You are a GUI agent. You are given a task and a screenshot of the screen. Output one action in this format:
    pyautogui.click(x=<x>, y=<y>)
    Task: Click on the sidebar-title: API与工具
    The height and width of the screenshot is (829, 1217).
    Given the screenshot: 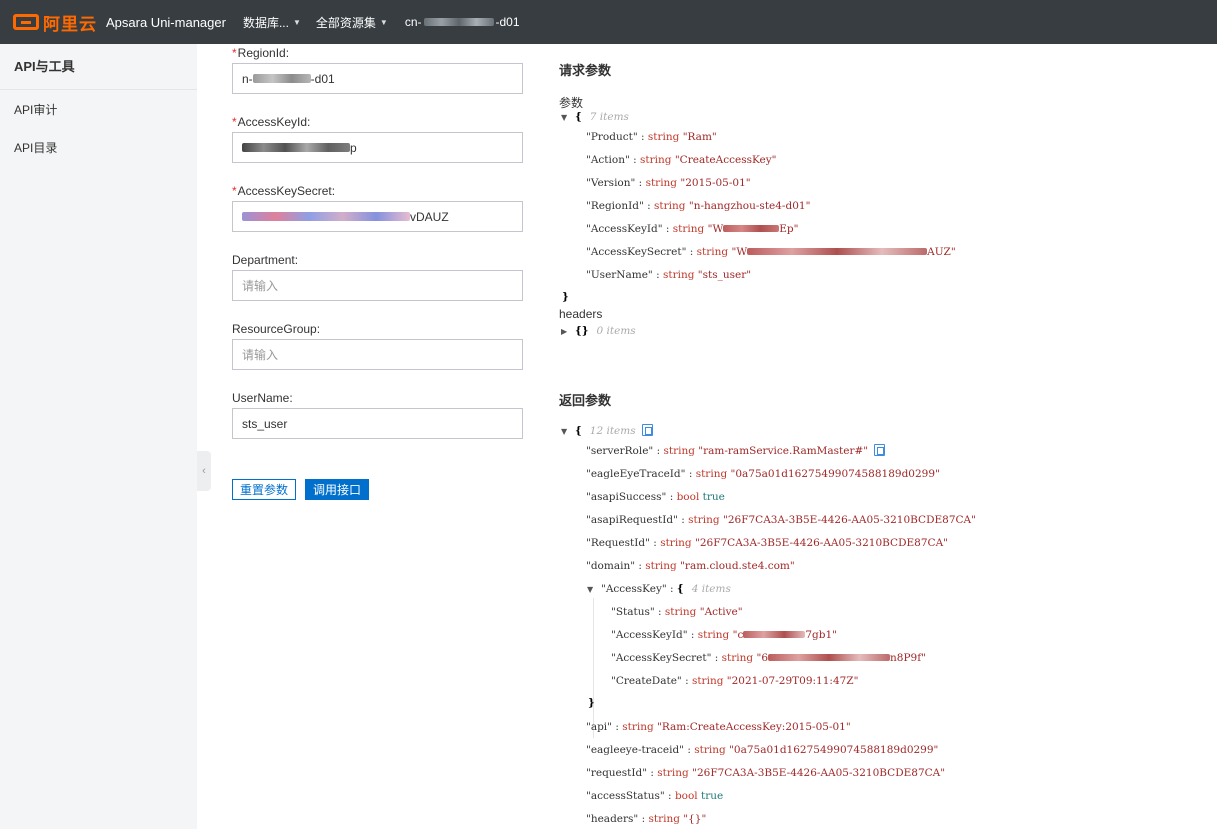 What is the action you would take?
    pyautogui.click(x=98, y=67)
    